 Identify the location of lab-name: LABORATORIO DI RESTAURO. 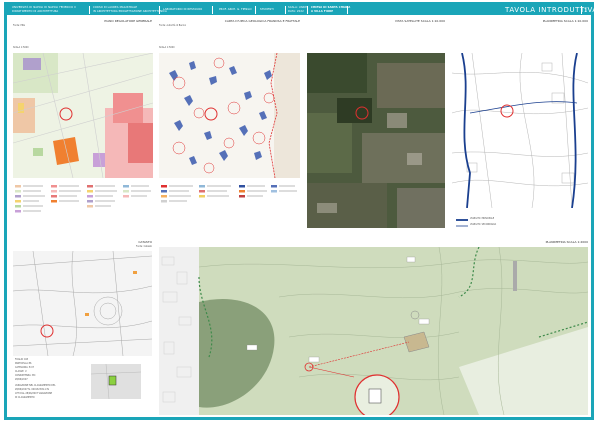
(183, 9).